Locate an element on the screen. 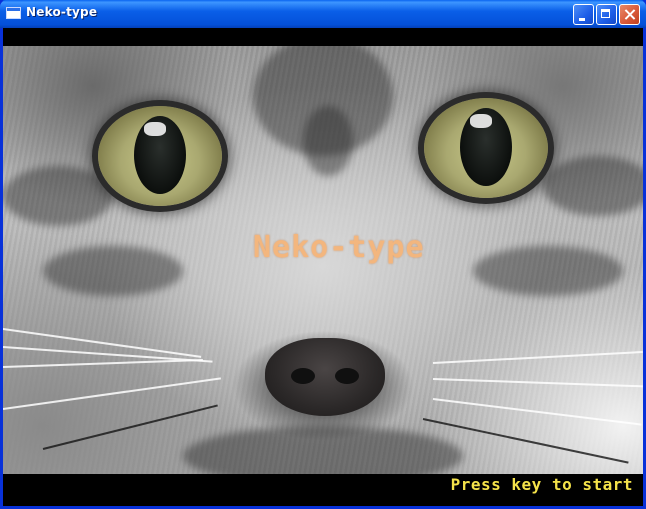 The width and height of the screenshot is (646, 509). game-title: Neko-type is located at coordinates (339, 247).